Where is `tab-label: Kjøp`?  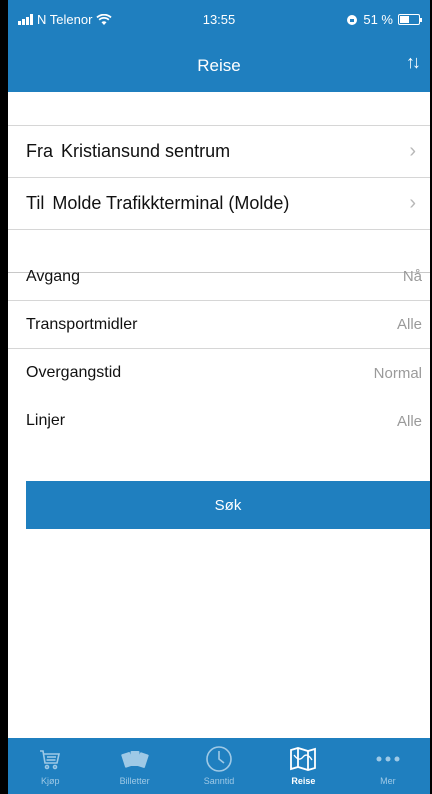 tab-label: Kjøp is located at coordinates (50, 781).